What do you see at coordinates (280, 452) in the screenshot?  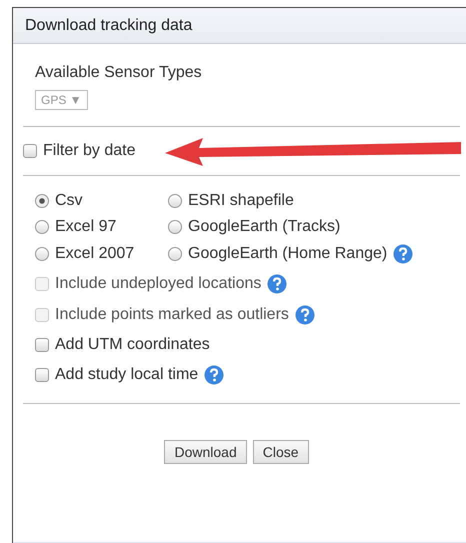 I see `close-button: Close` at bounding box center [280, 452].